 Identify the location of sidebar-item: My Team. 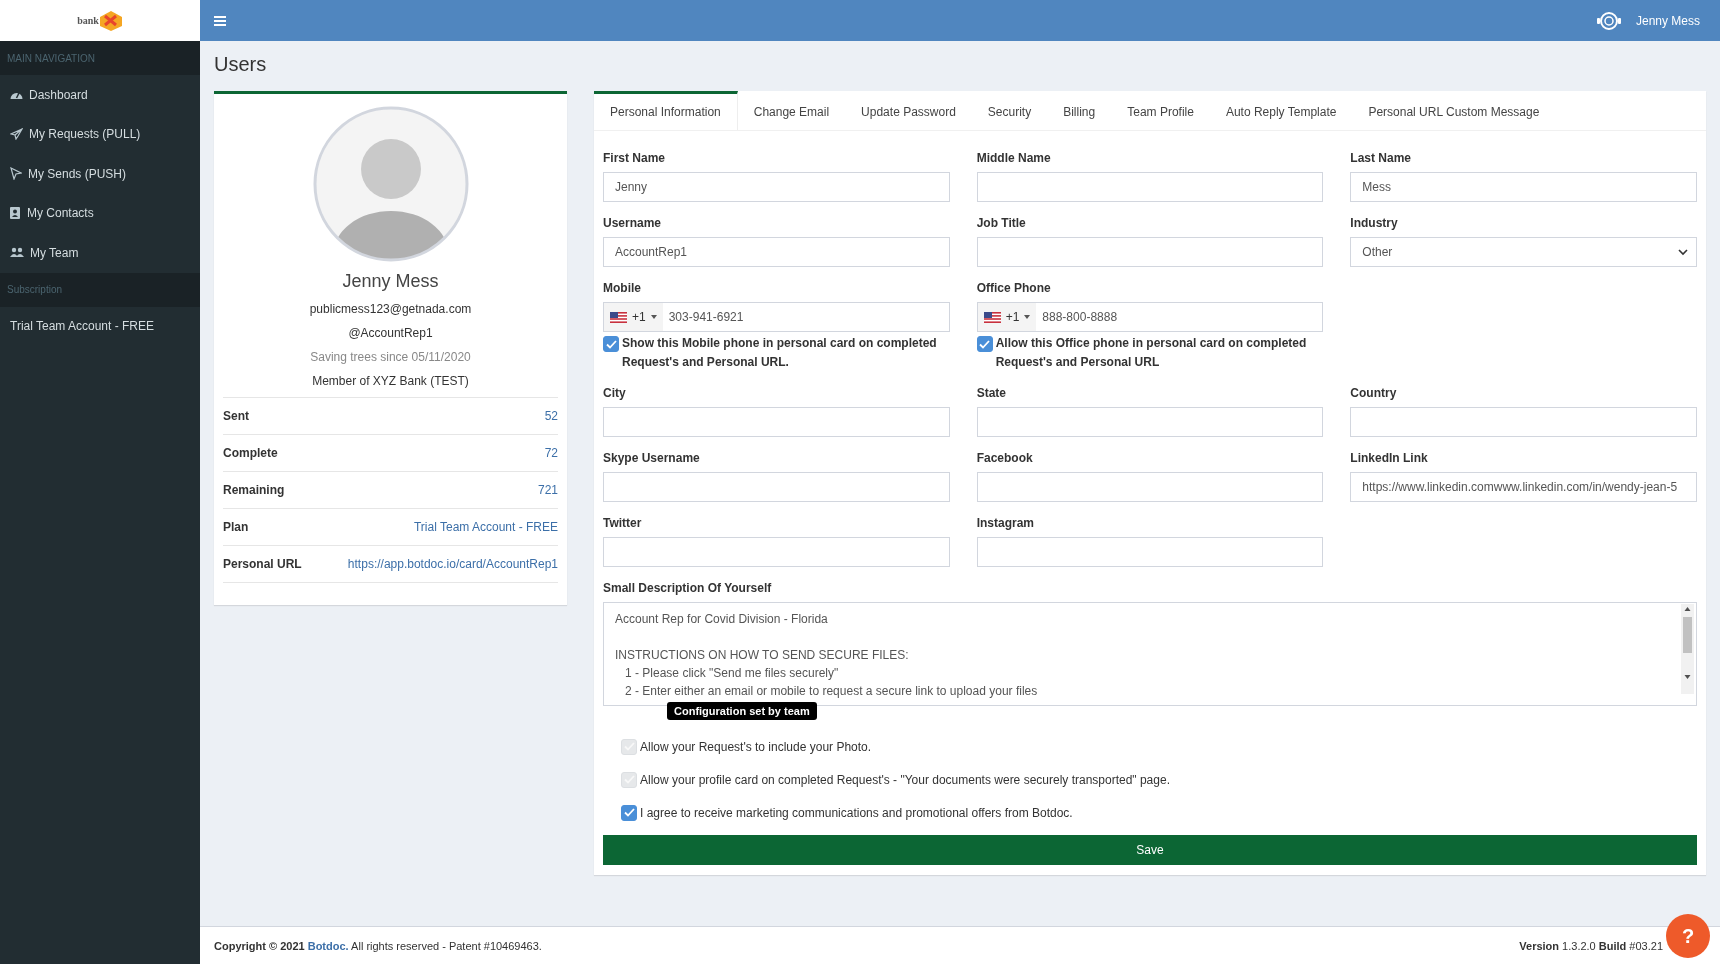
(100, 253).